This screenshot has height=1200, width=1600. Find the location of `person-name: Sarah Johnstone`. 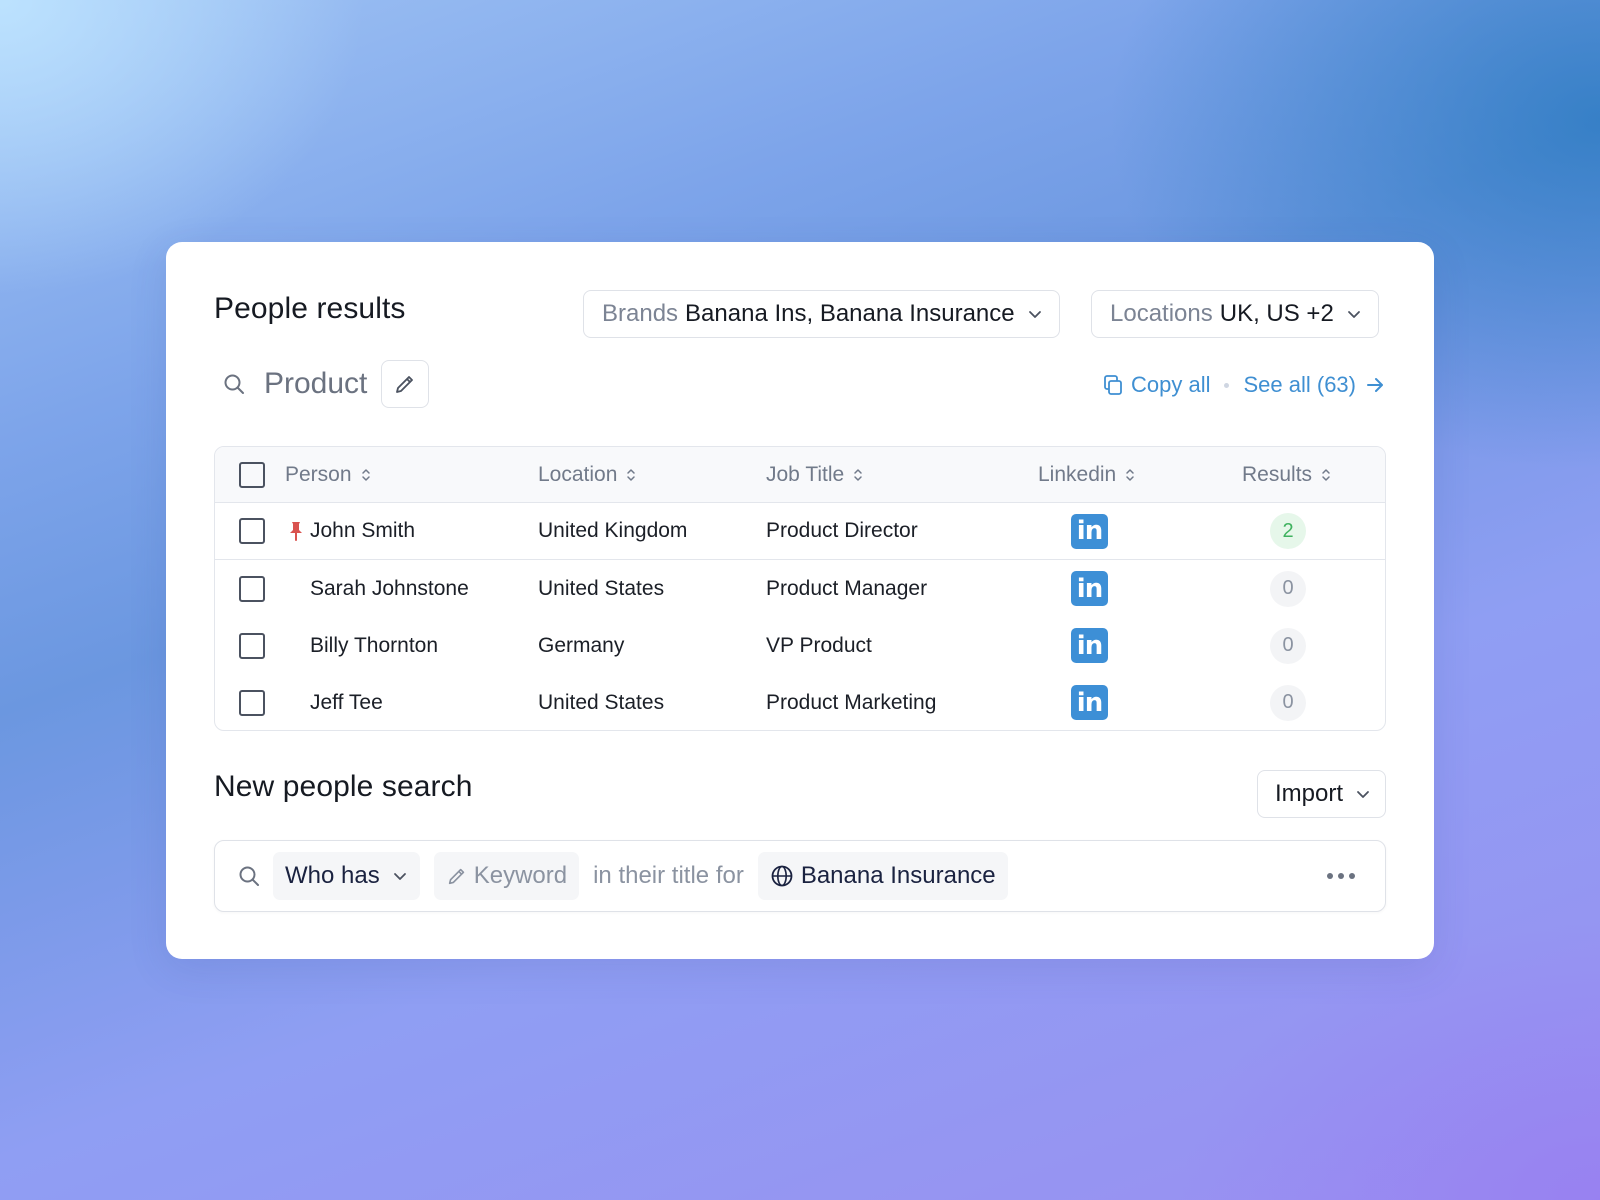

person-name: Sarah Johnstone is located at coordinates (389, 588).